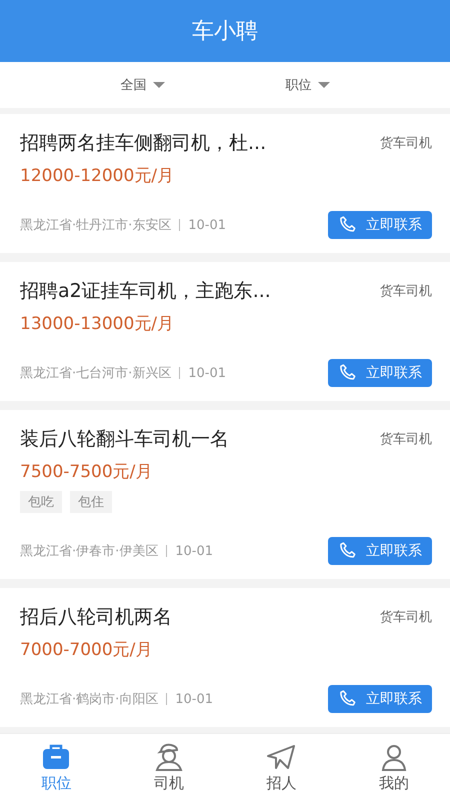 This screenshot has width=450, height=800. What do you see at coordinates (41, 502) in the screenshot?
I see `benefit-tag: 包吃` at bounding box center [41, 502].